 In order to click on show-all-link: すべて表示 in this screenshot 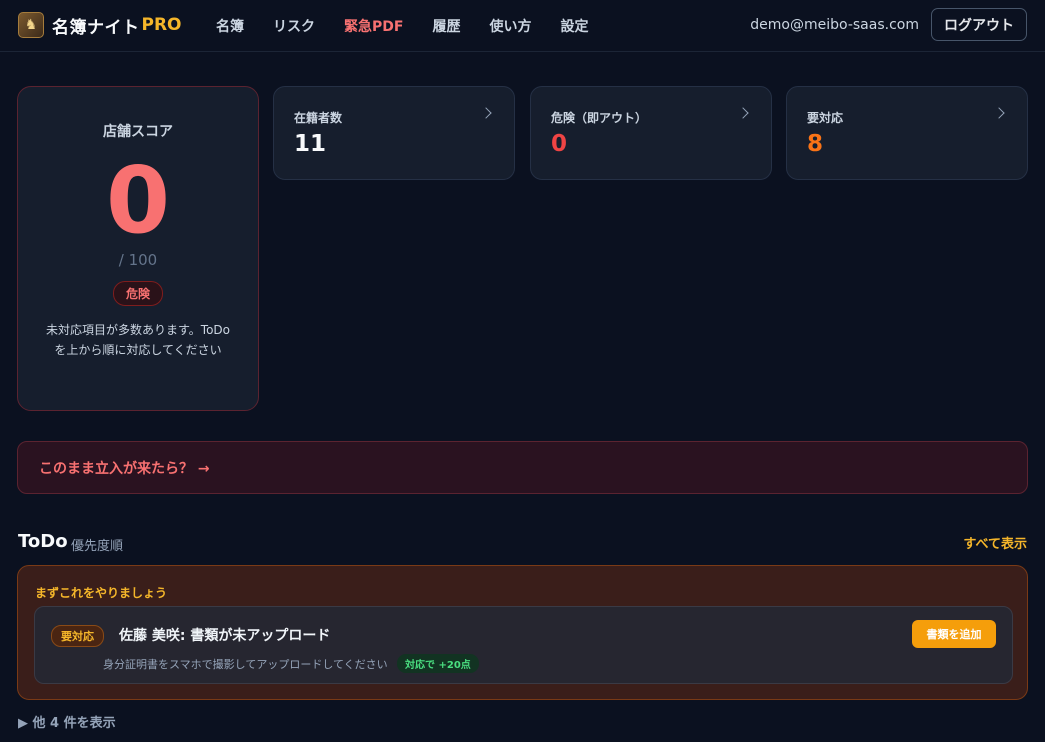, I will do `click(995, 542)`.